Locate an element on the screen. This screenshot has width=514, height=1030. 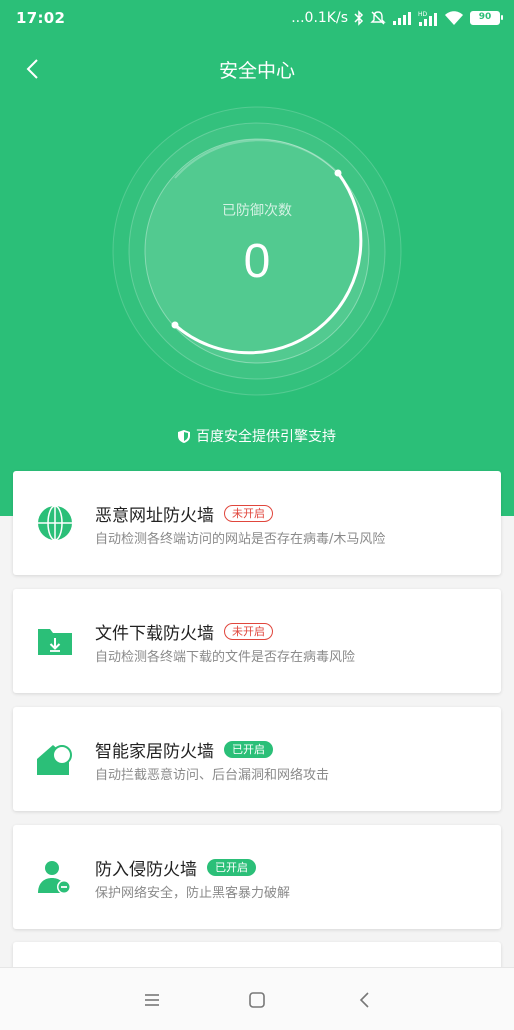
system-nav-bar is located at coordinates (257, 998).